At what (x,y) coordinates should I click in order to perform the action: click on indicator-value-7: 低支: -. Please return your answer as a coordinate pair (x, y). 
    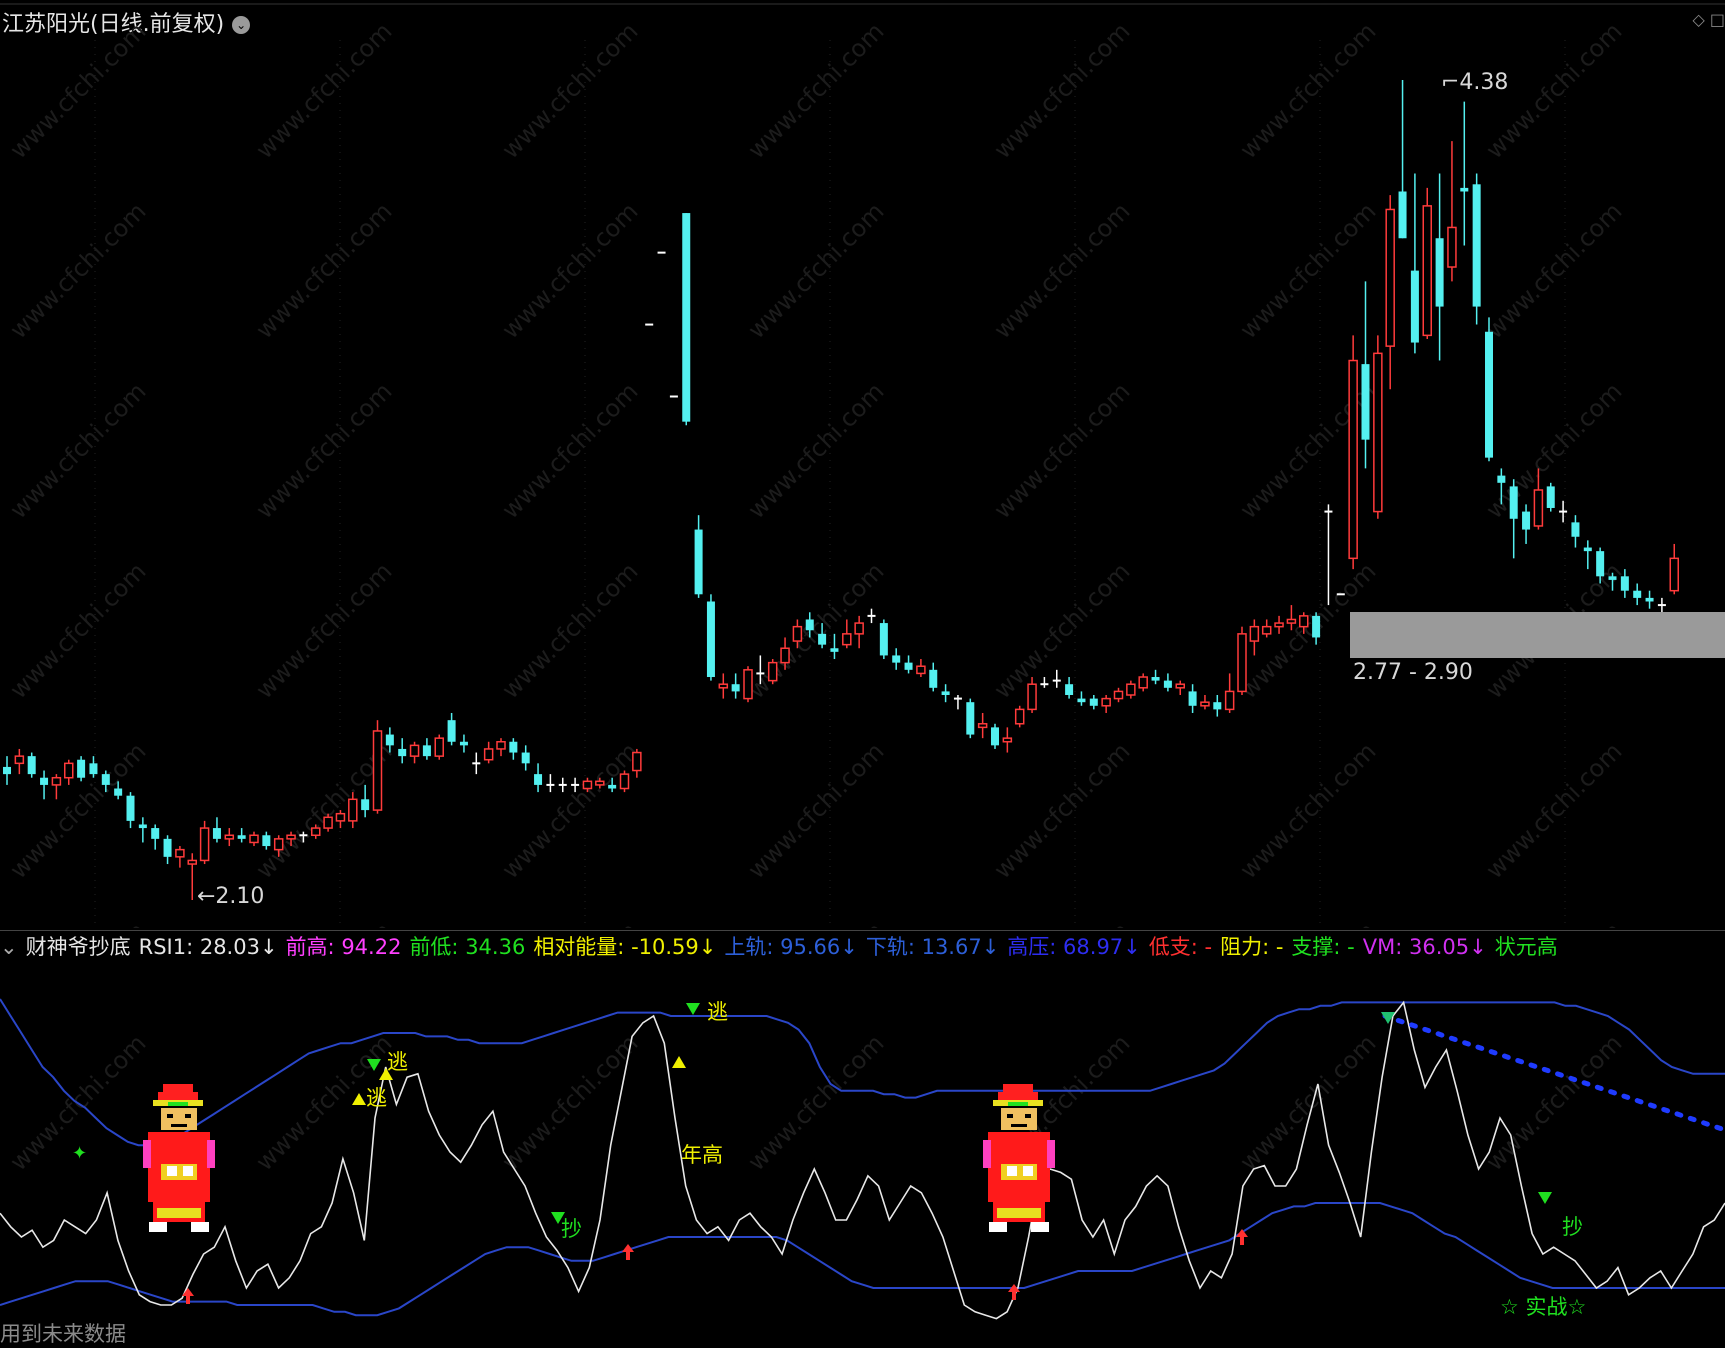
    Looking at the image, I should click on (1180, 947).